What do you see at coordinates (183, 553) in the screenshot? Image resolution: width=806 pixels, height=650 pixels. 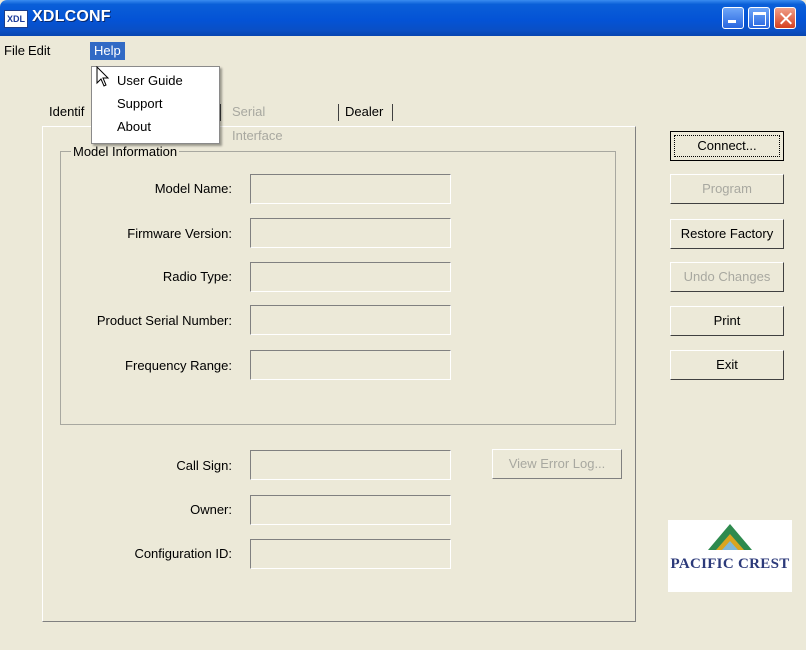 I see `configuration-id-label: Configuration ID:` at bounding box center [183, 553].